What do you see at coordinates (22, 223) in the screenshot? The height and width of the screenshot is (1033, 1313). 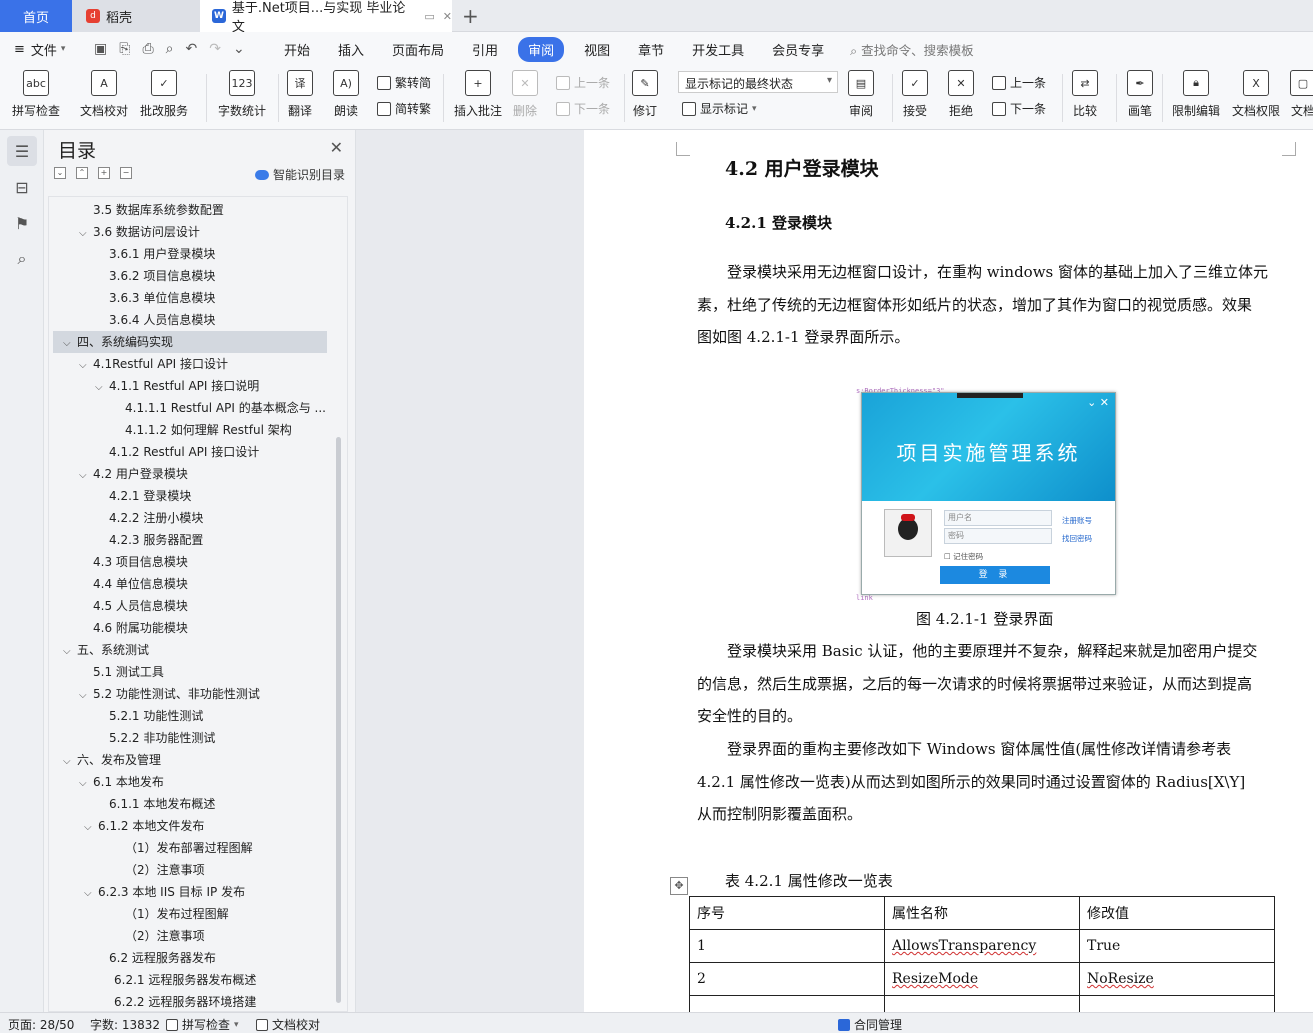 I see `bookmark-icon: ⚑` at bounding box center [22, 223].